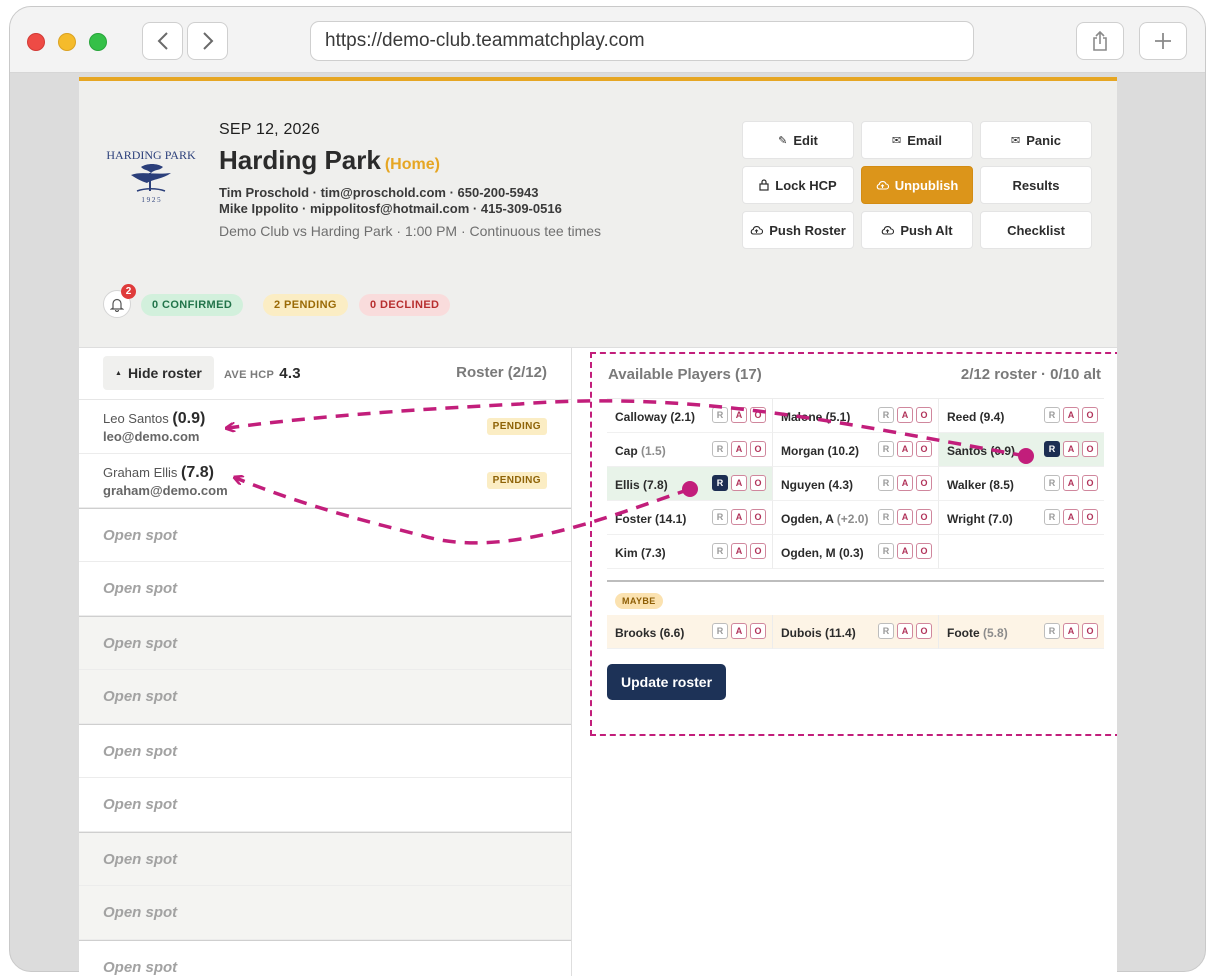  What do you see at coordinates (690, 416) in the screenshot?
I see `player-cell: Calloway (2.1) R A O` at bounding box center [690, 416].